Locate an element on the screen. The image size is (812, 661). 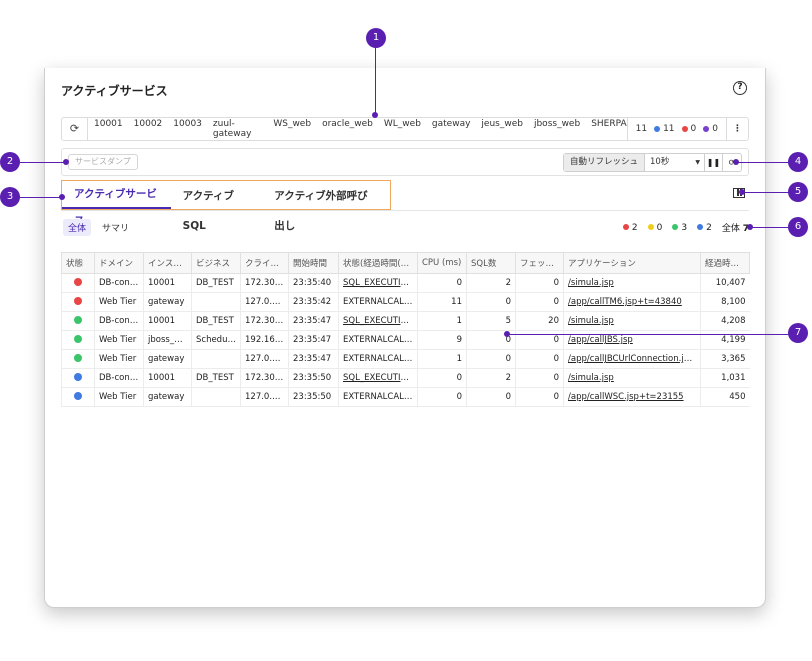
agent-item: SHERPA is located at coordinates (608, 129).